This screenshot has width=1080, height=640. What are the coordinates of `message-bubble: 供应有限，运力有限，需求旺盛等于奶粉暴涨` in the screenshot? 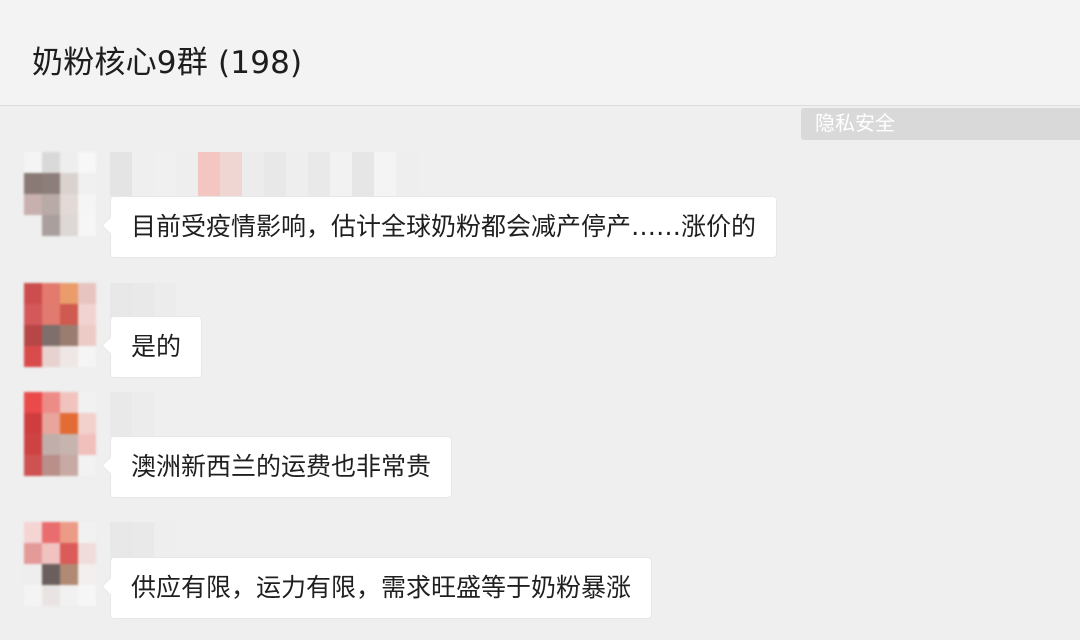 It's located at (381, 588).